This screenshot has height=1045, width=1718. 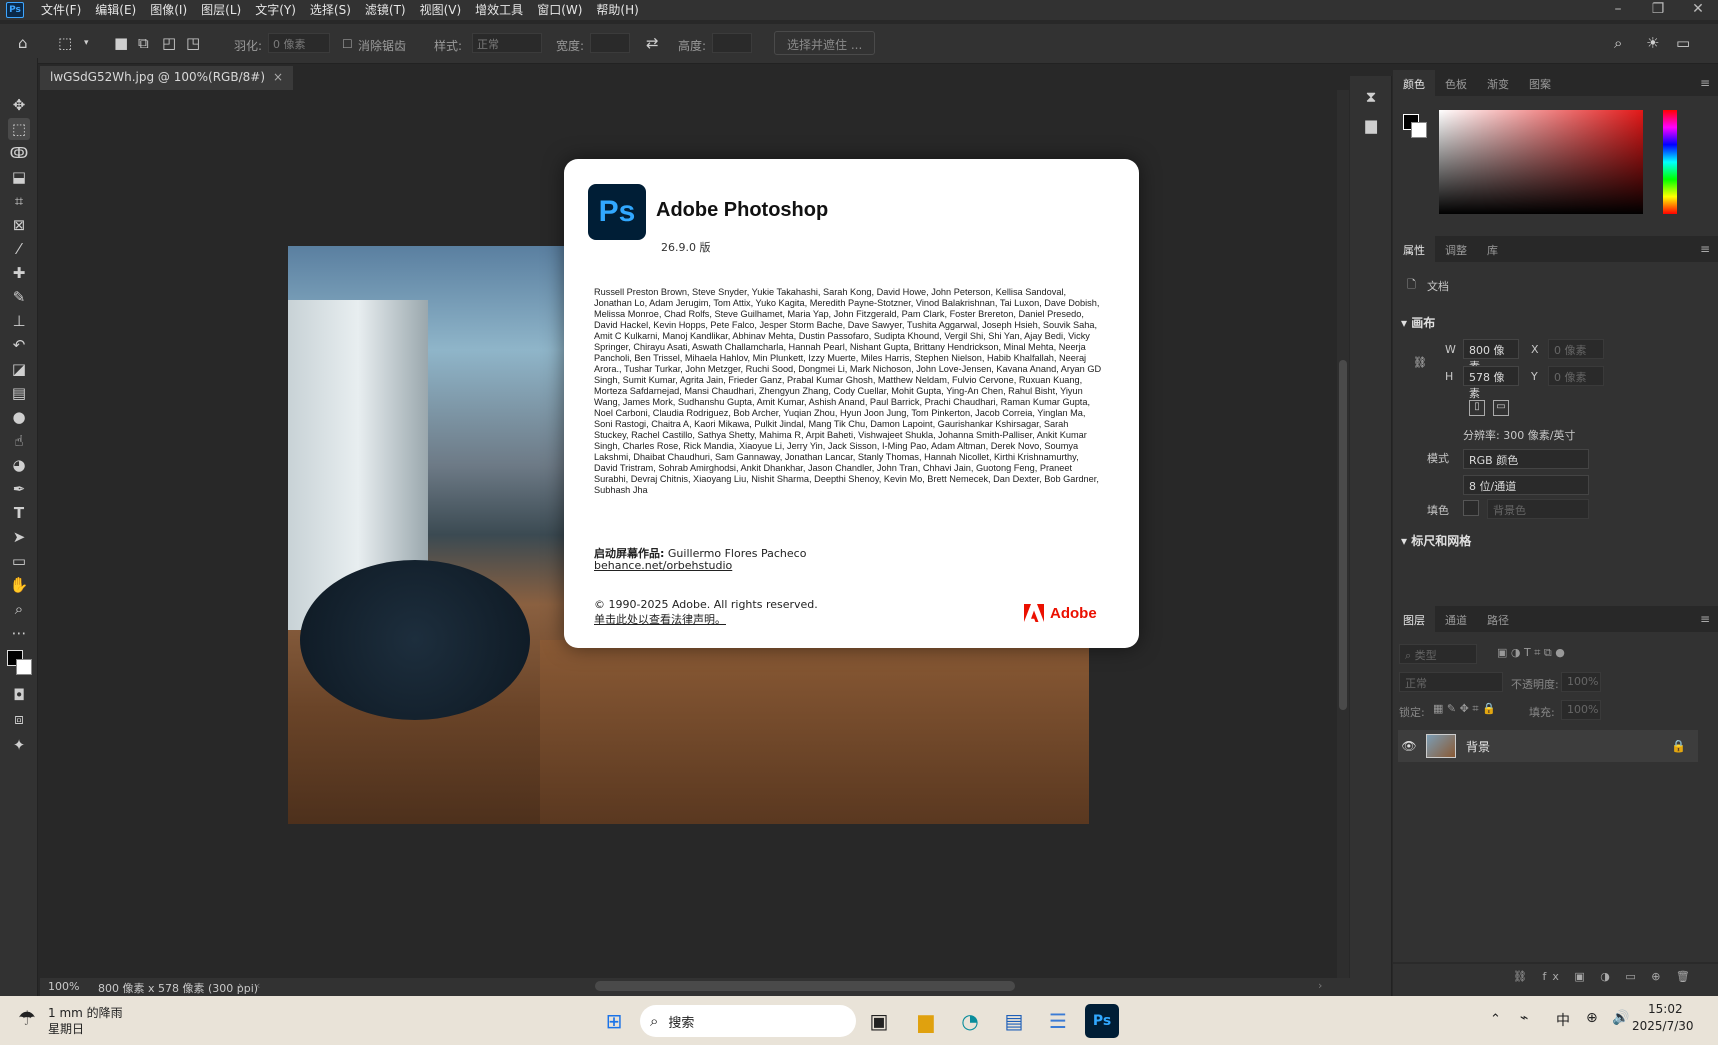 What do you see at coordinates (19, 441) in the screenshot?
I see `smudge-tool-icon: ☝` at bounding box center [19, 441].